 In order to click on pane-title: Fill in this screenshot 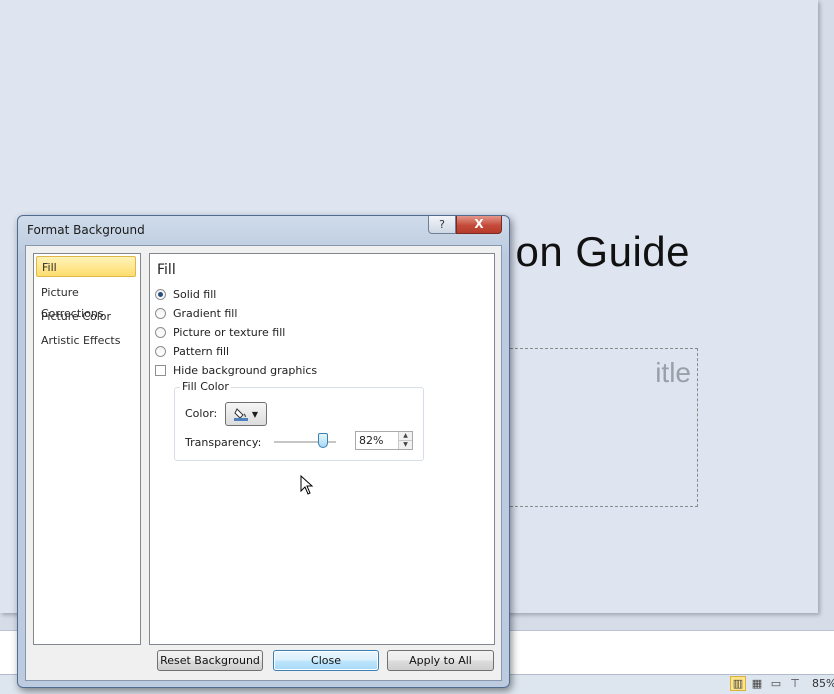, I will do `click(166, 270)`.